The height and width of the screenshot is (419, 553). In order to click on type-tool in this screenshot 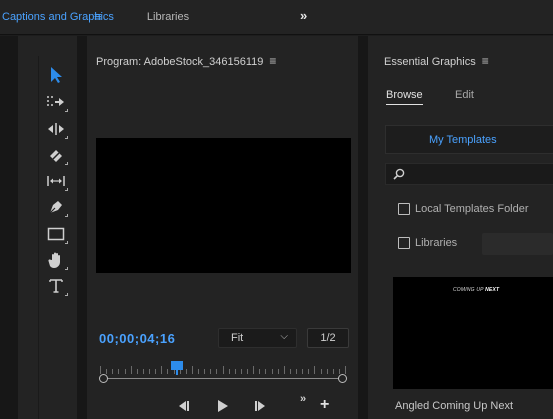, I will do `click(56, 286)`.